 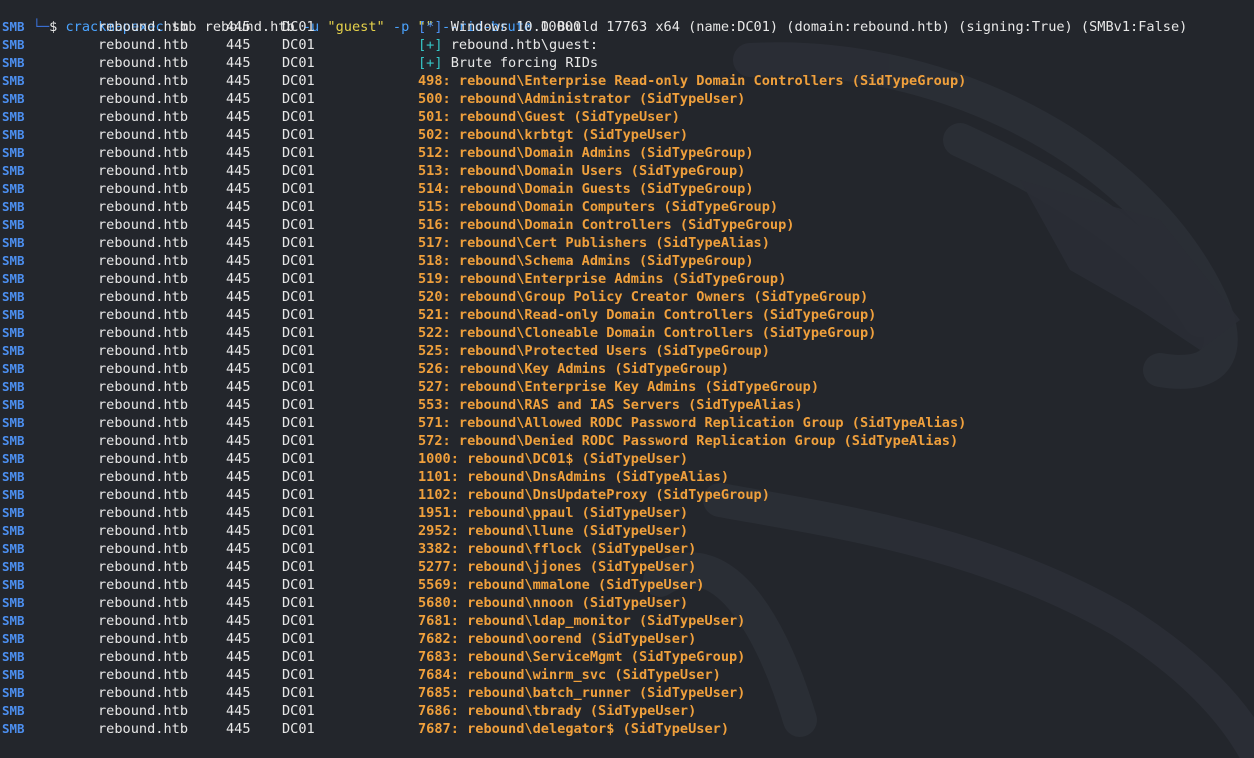 I want to click on output-message: 502: rebound\krbtgt (SidTypeUser), so click(x=553, y=135).